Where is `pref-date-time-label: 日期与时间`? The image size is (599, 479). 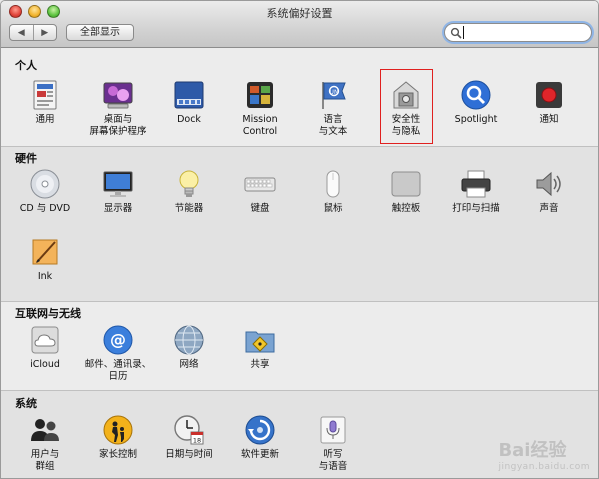 pref-date-time-label: 日期与时间 is located at coordinates (189, 454).